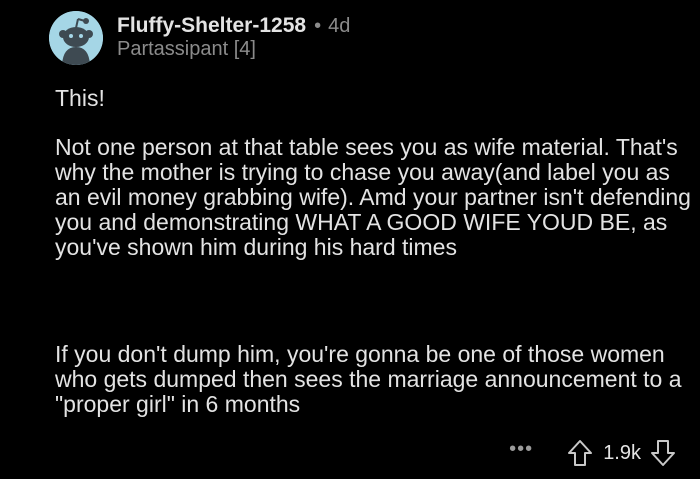  What do you see at coordinates (339, 25) in the screenshot?
I see `comment-age: 4d` at bounding box center [339, 25].